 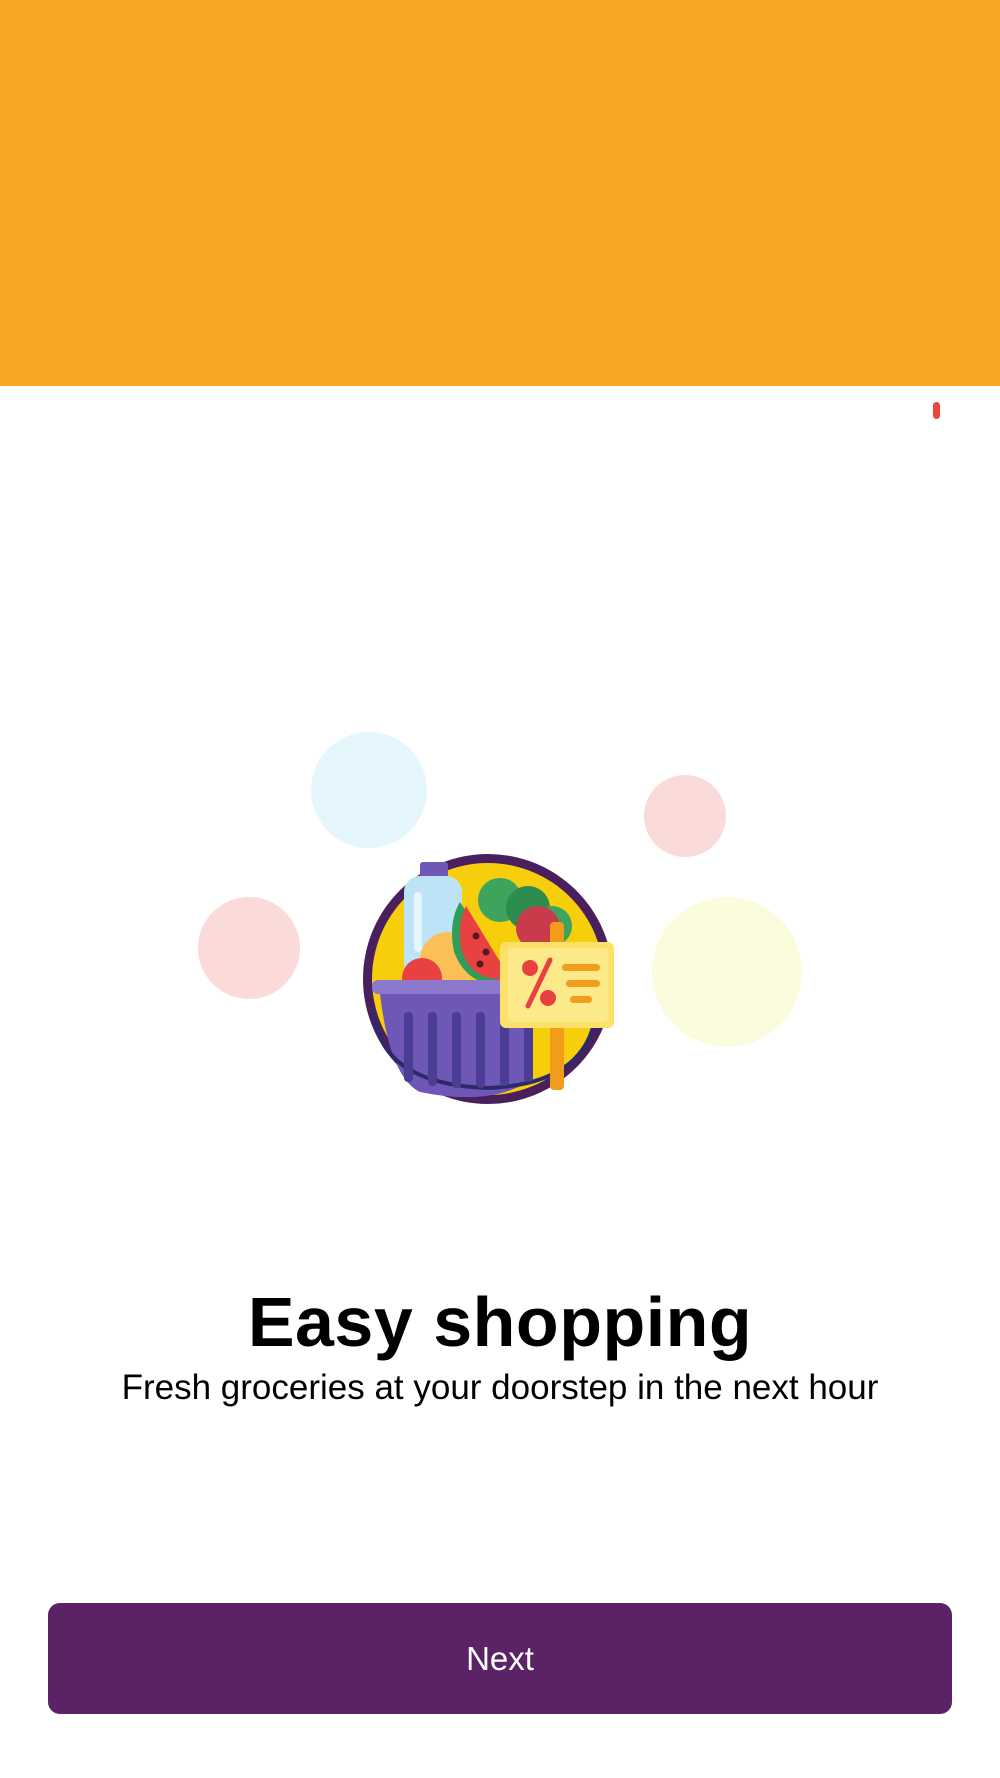 I want to click on grocery-basket-icon, so click(x=488, y=979).